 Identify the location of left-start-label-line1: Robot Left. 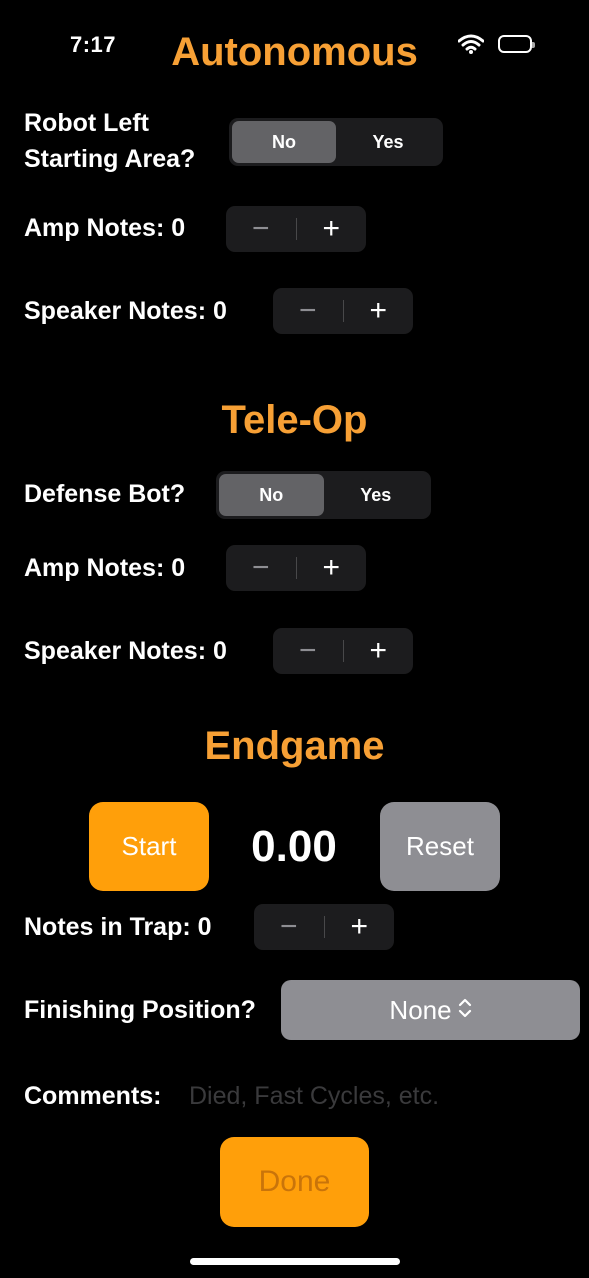
(86, 123).